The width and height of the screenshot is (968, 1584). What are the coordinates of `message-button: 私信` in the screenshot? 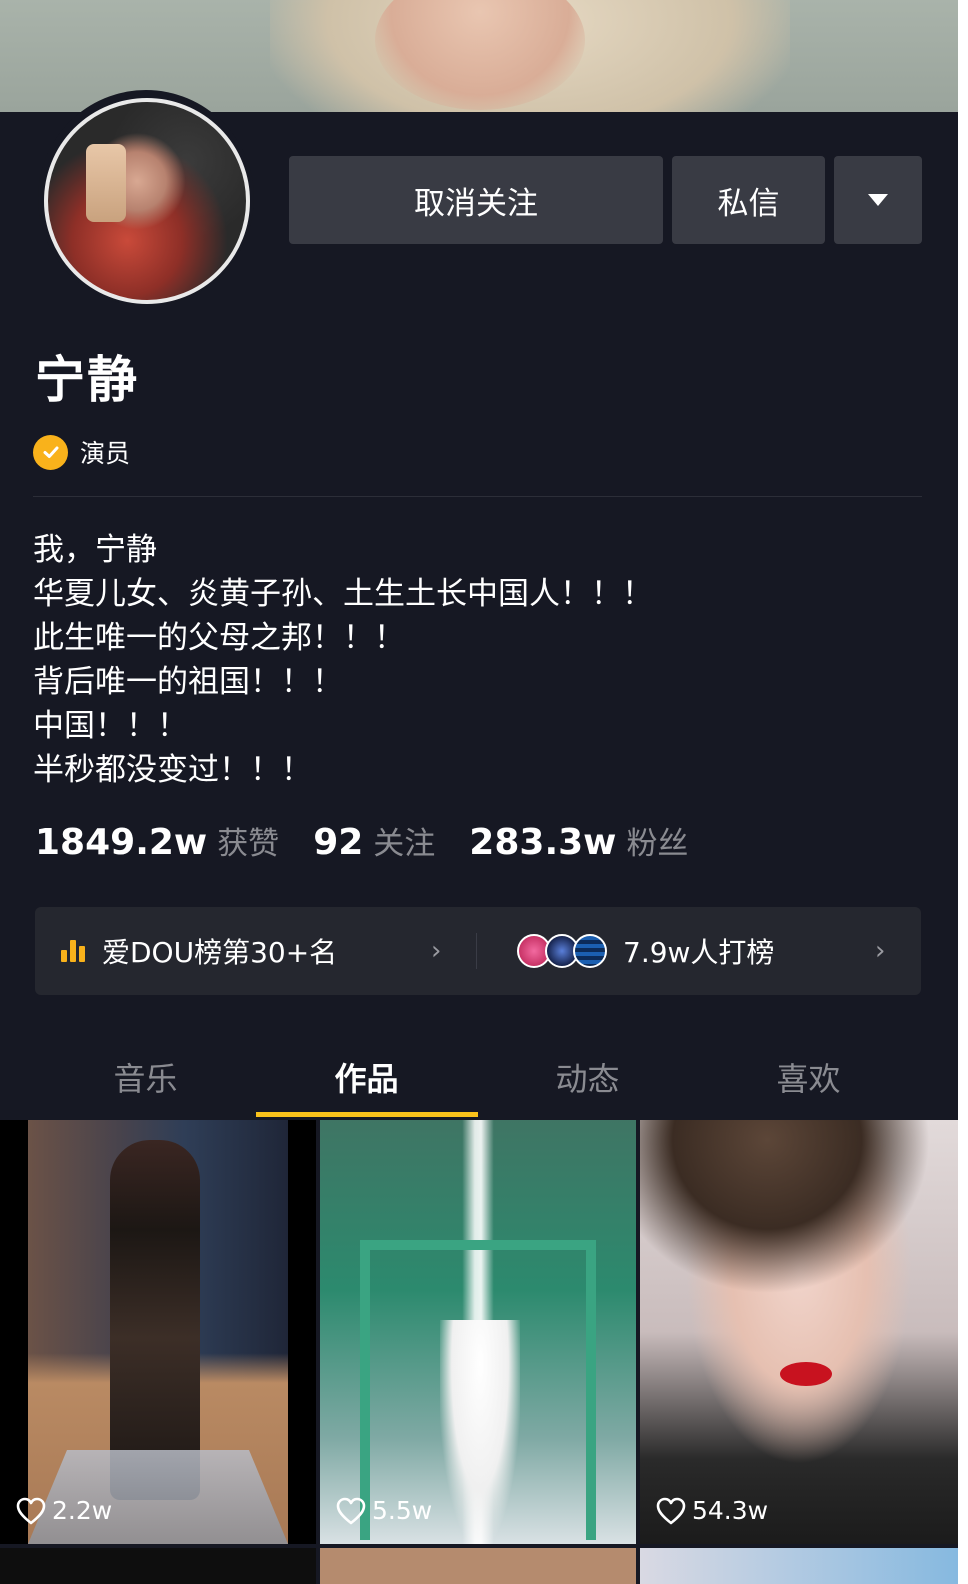 It's located at (748, 200).